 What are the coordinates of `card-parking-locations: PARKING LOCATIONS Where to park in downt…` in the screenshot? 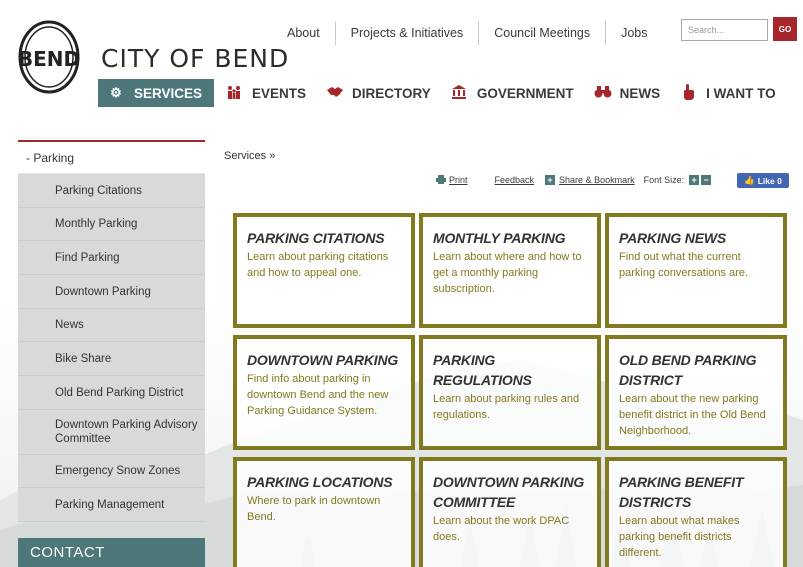 It's located at (324, 512).